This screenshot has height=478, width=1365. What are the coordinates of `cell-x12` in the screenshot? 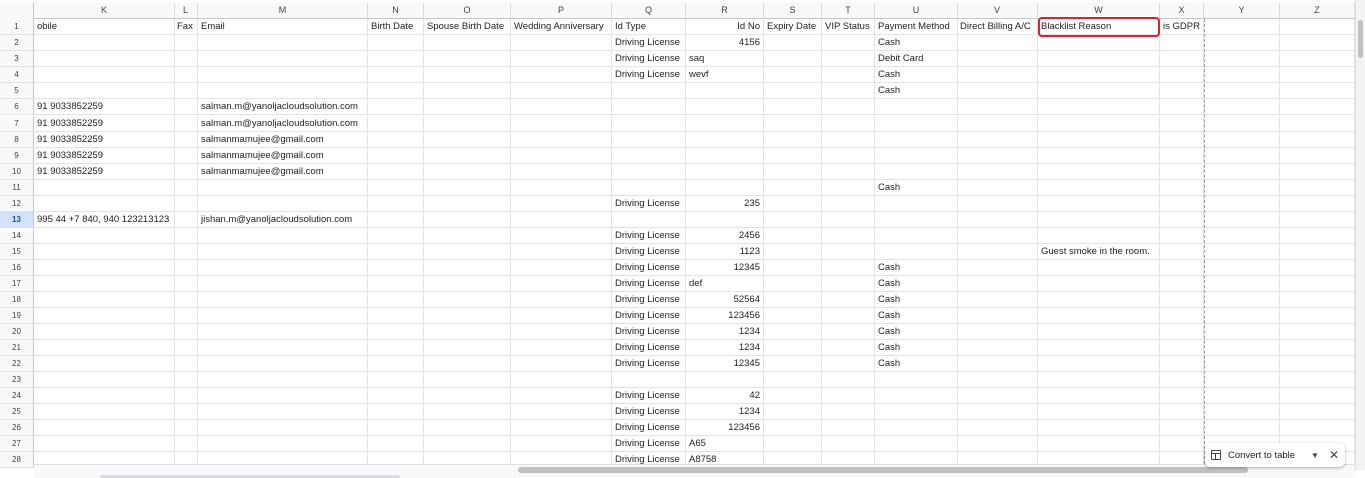 It's located at (1182, 204).